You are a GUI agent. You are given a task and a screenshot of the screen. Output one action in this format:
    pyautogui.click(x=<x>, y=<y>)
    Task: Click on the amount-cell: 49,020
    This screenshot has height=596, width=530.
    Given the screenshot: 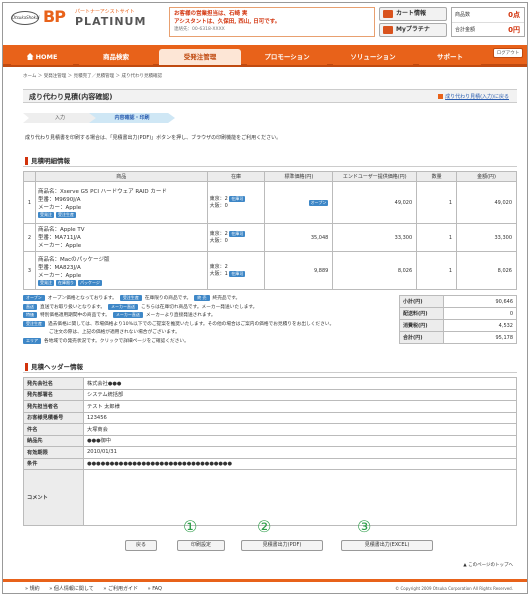 What is the action you would take?
    pyautogui.click(x=486, y=202)
    